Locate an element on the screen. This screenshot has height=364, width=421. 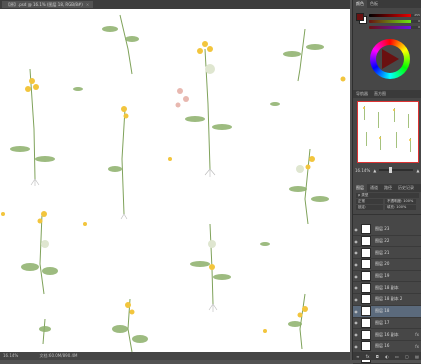
fill-field: 填充: 100% is located at coordinates (400, 207).